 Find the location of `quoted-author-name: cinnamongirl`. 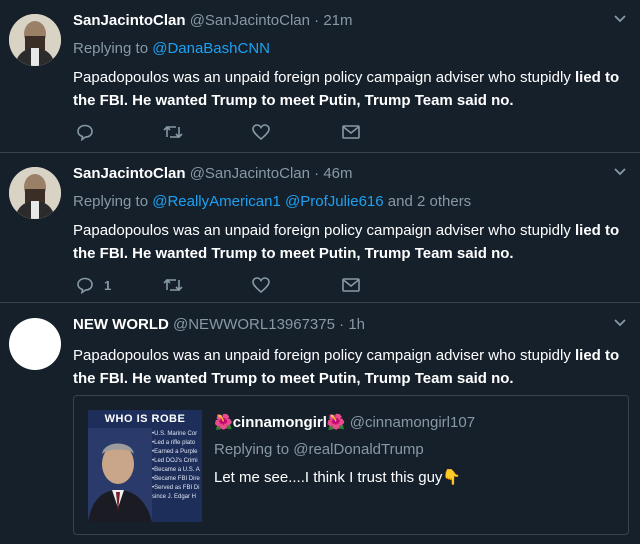

quoted-author-name: cinnamongirl is located at coordinates (280, 422).